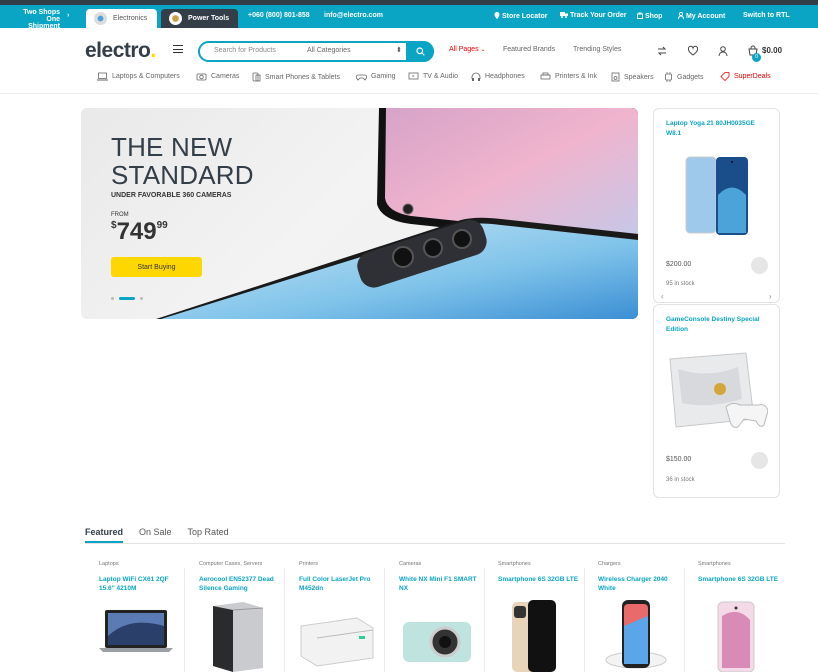  I want to click on phone-link: +060 (800) 801-858, so click(279, 15).